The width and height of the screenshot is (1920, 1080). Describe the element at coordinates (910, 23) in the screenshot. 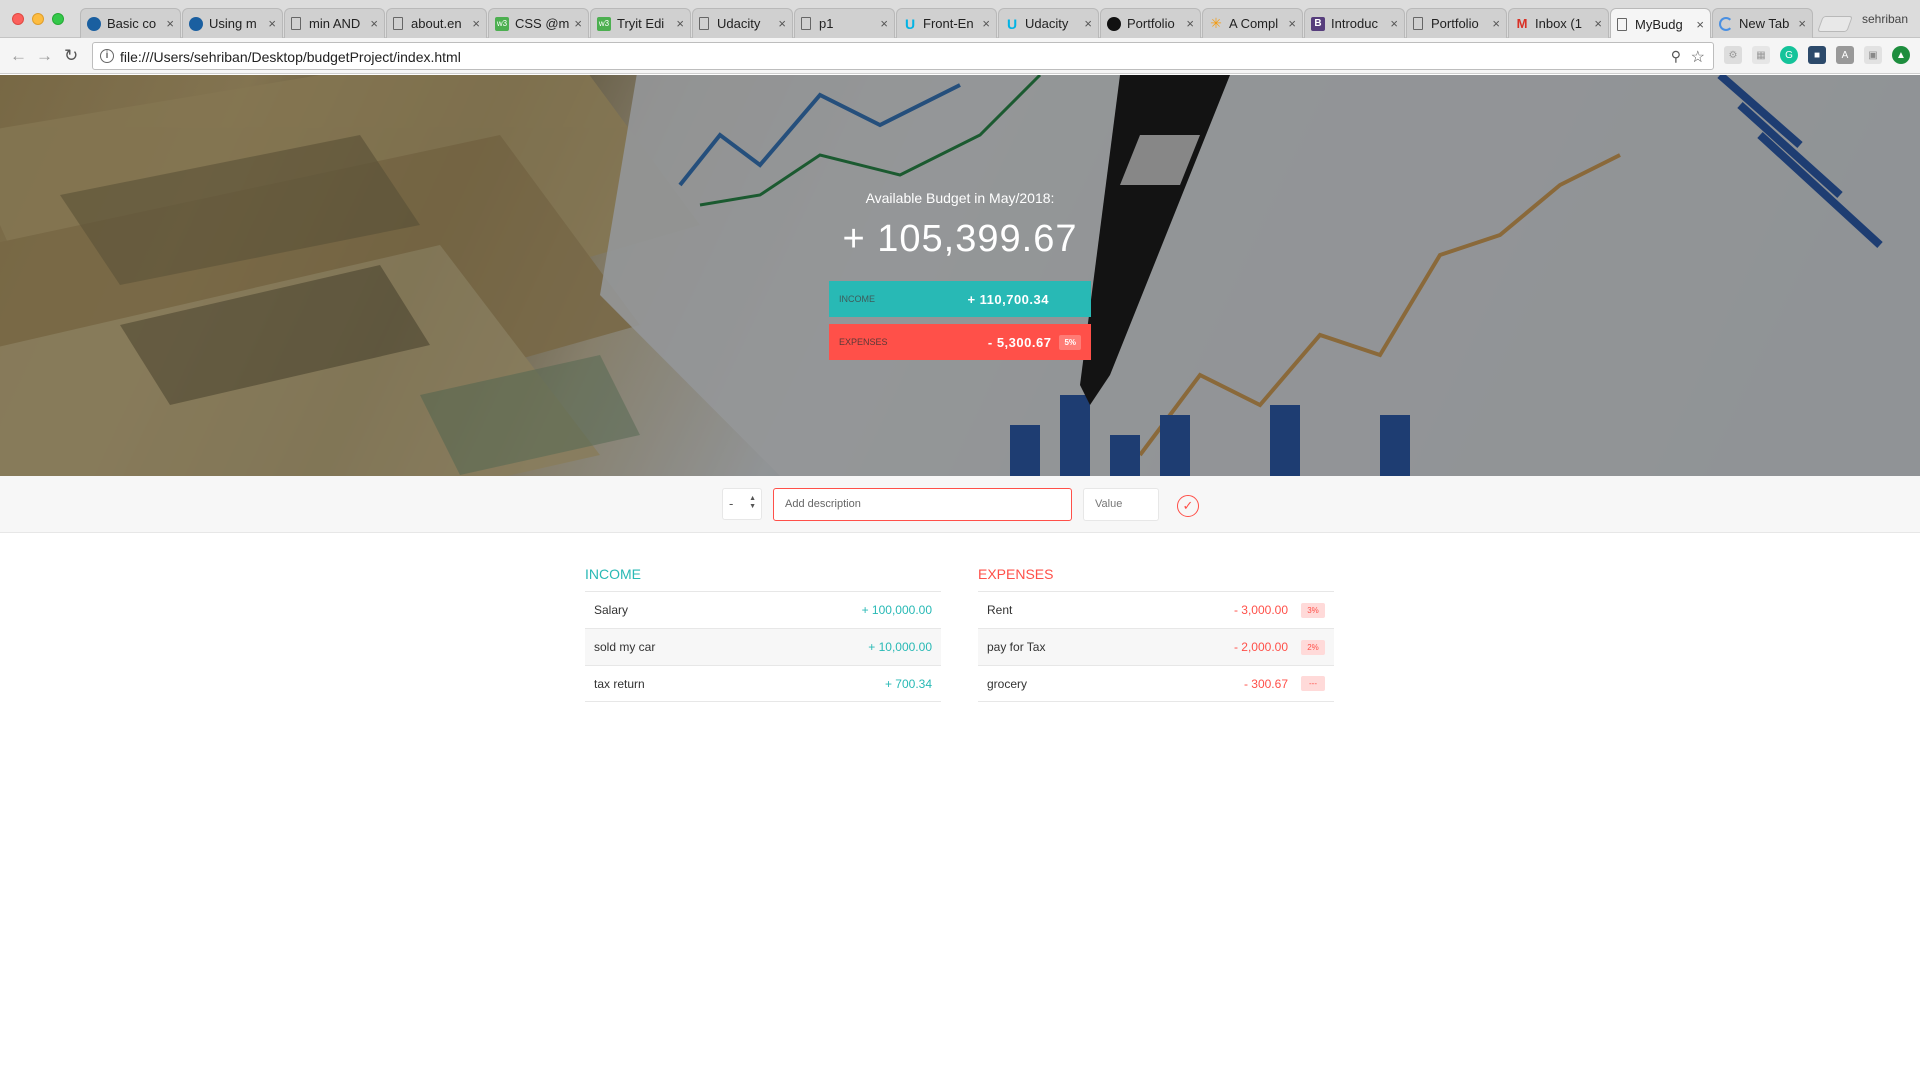

I see `udacity-icon: U` at that location.